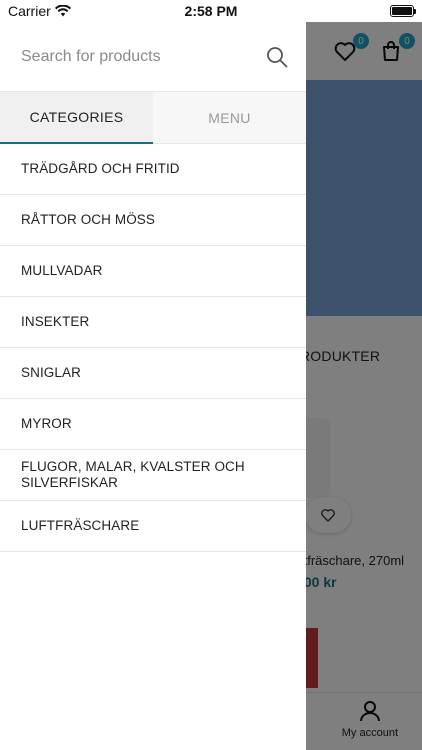  Describe the element at coordinates (153, 271) in the screenshot. I see `category-item: MULLVADAR` at that location.